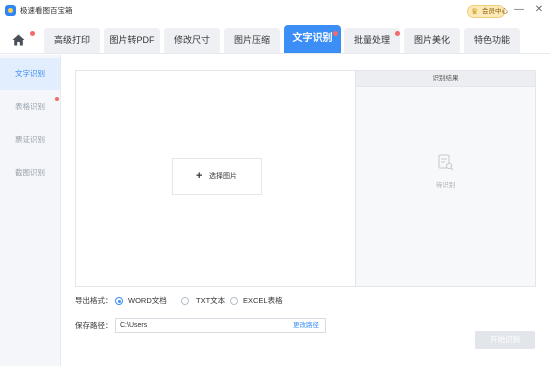 Image resolution: width=550 pixels, height=366 pixels. I want to click on sidebar: 文字识别 表格识别 票证识别 截图识别, so click(30, 210).